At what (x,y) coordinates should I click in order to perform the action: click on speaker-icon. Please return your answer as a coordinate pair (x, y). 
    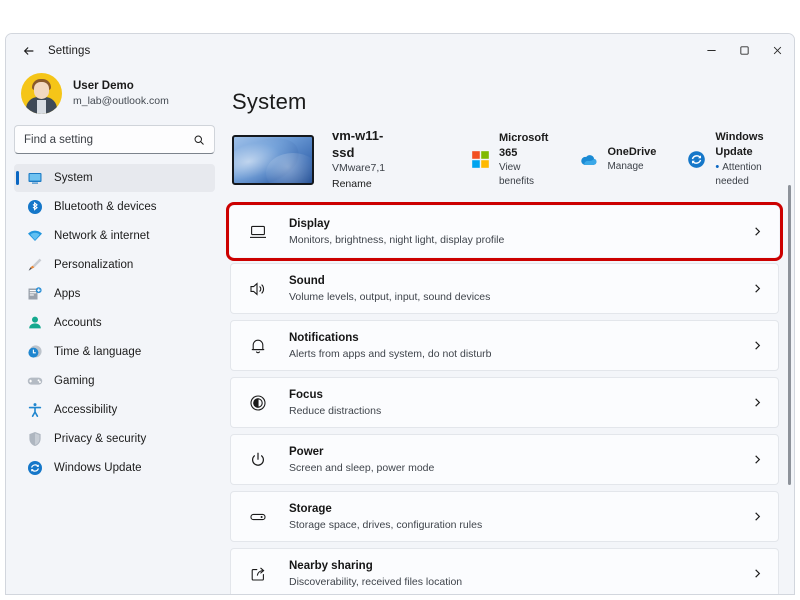
    Looking at the image, I should click on (258, 289).